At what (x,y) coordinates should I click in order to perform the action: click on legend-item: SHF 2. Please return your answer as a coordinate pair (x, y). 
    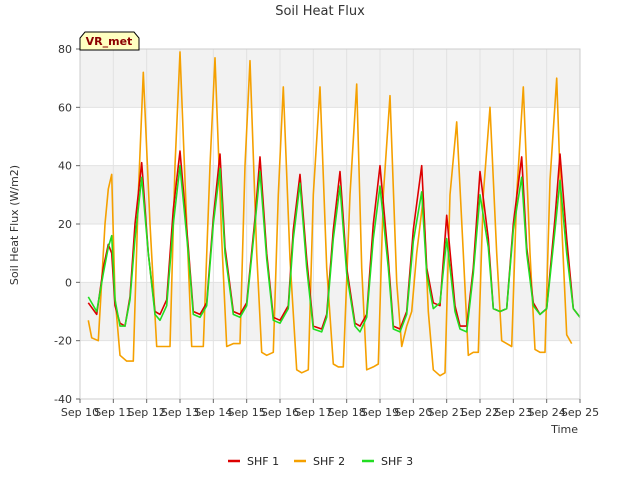
    Looking at the image, I should click on (319, 461).